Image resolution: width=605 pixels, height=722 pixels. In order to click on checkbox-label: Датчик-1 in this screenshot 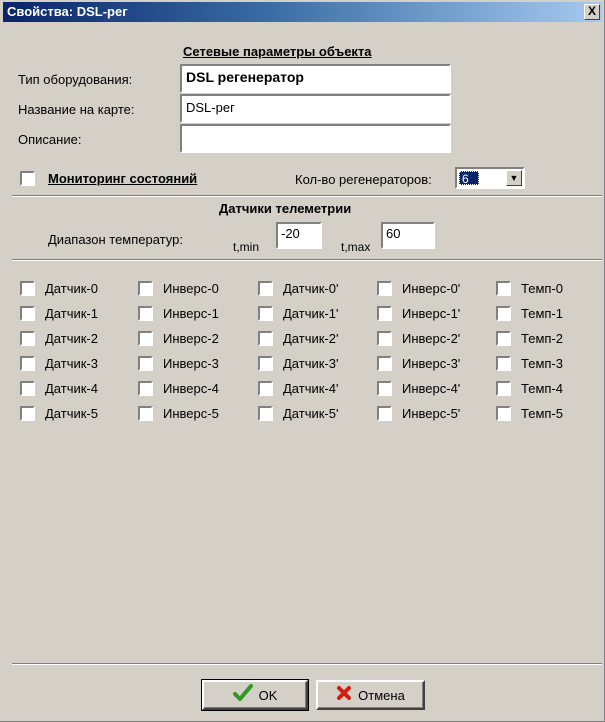, I will do `click(71, 313)`.